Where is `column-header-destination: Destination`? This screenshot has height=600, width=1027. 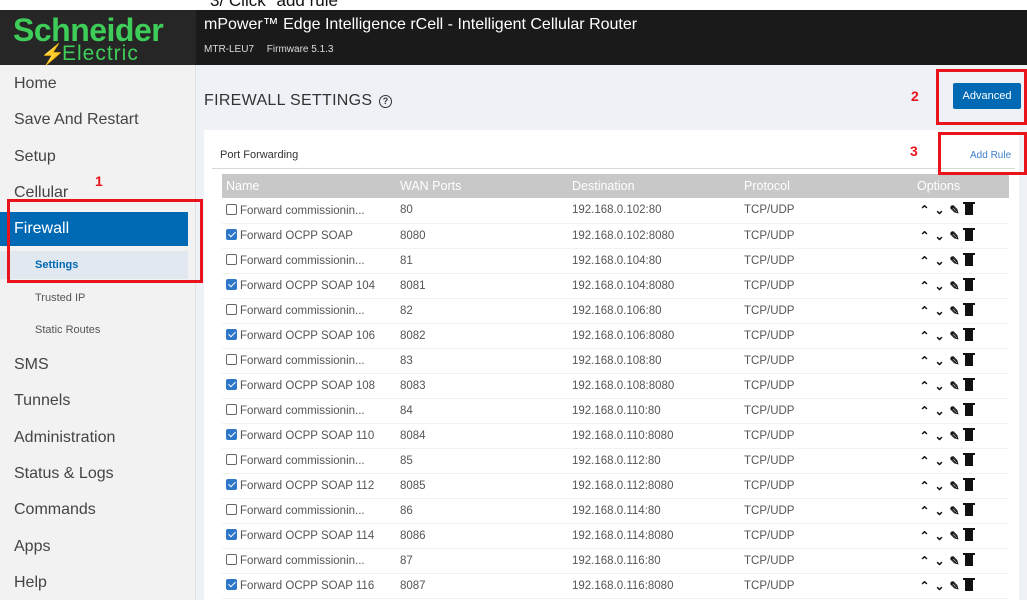 column-header-destination: Destination is located at coordinates (654, 186).